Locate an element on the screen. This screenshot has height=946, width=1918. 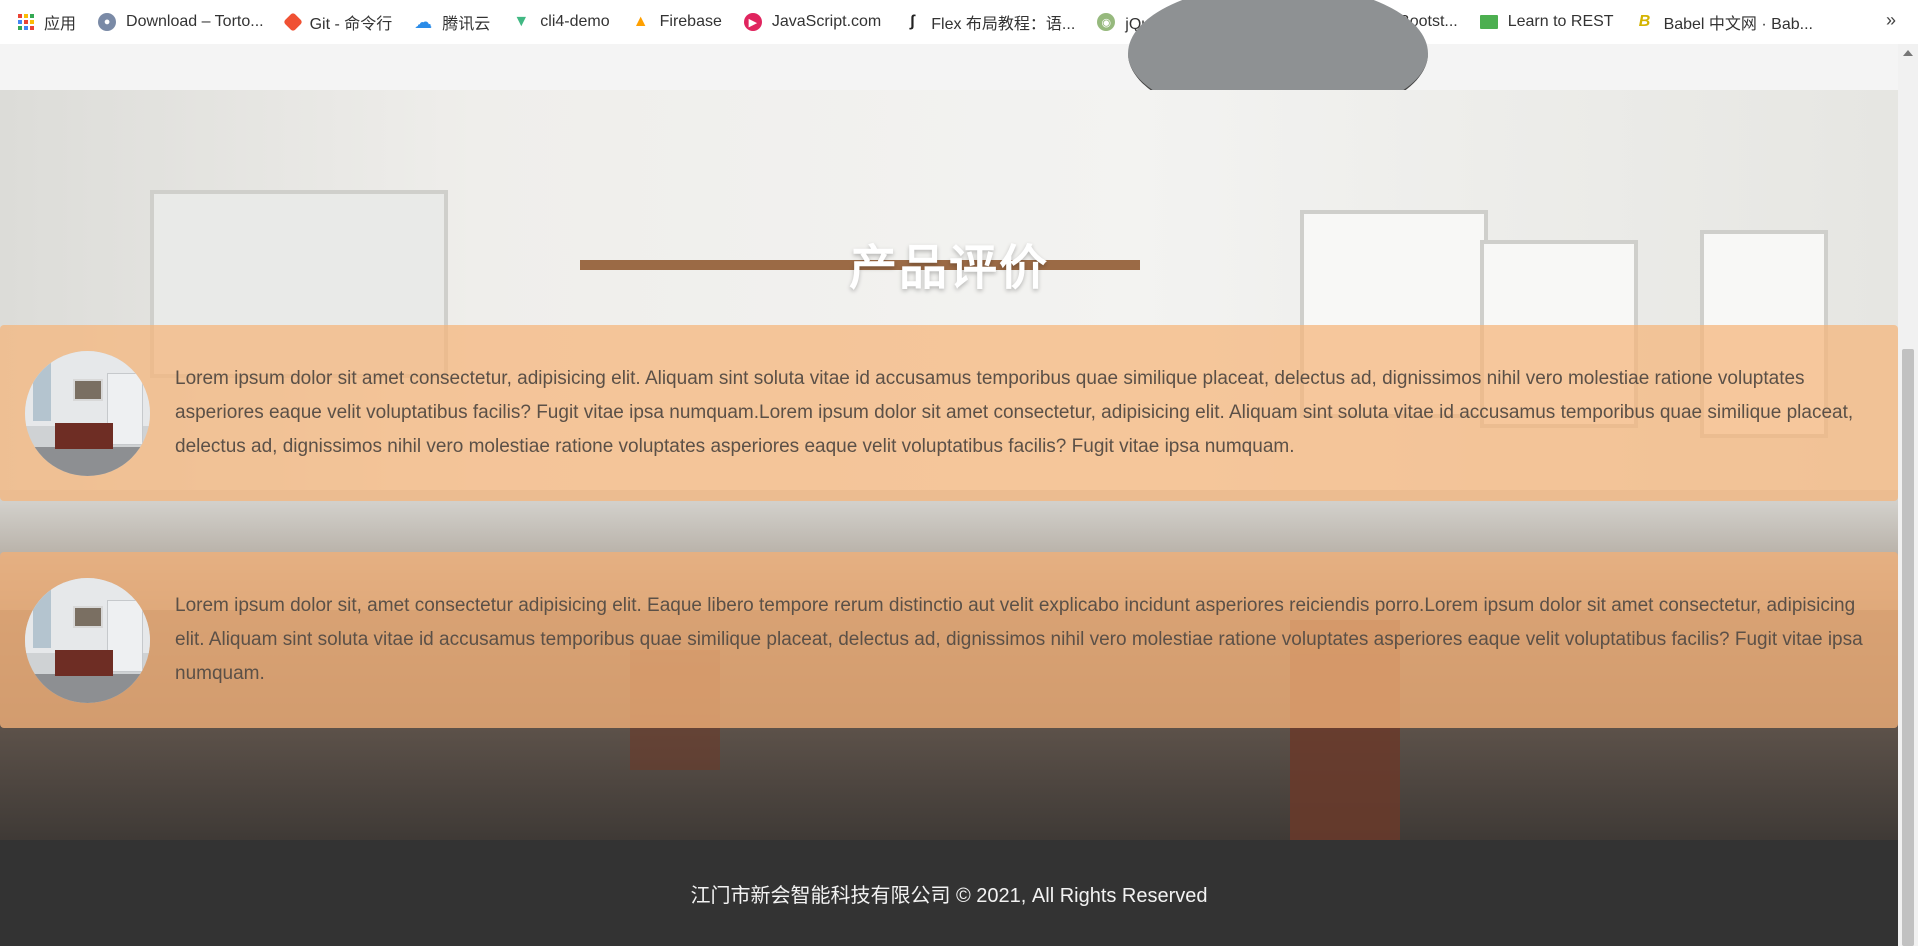
bookmark-firebase: ▲ Firebase is located at coordinates (677, 22).